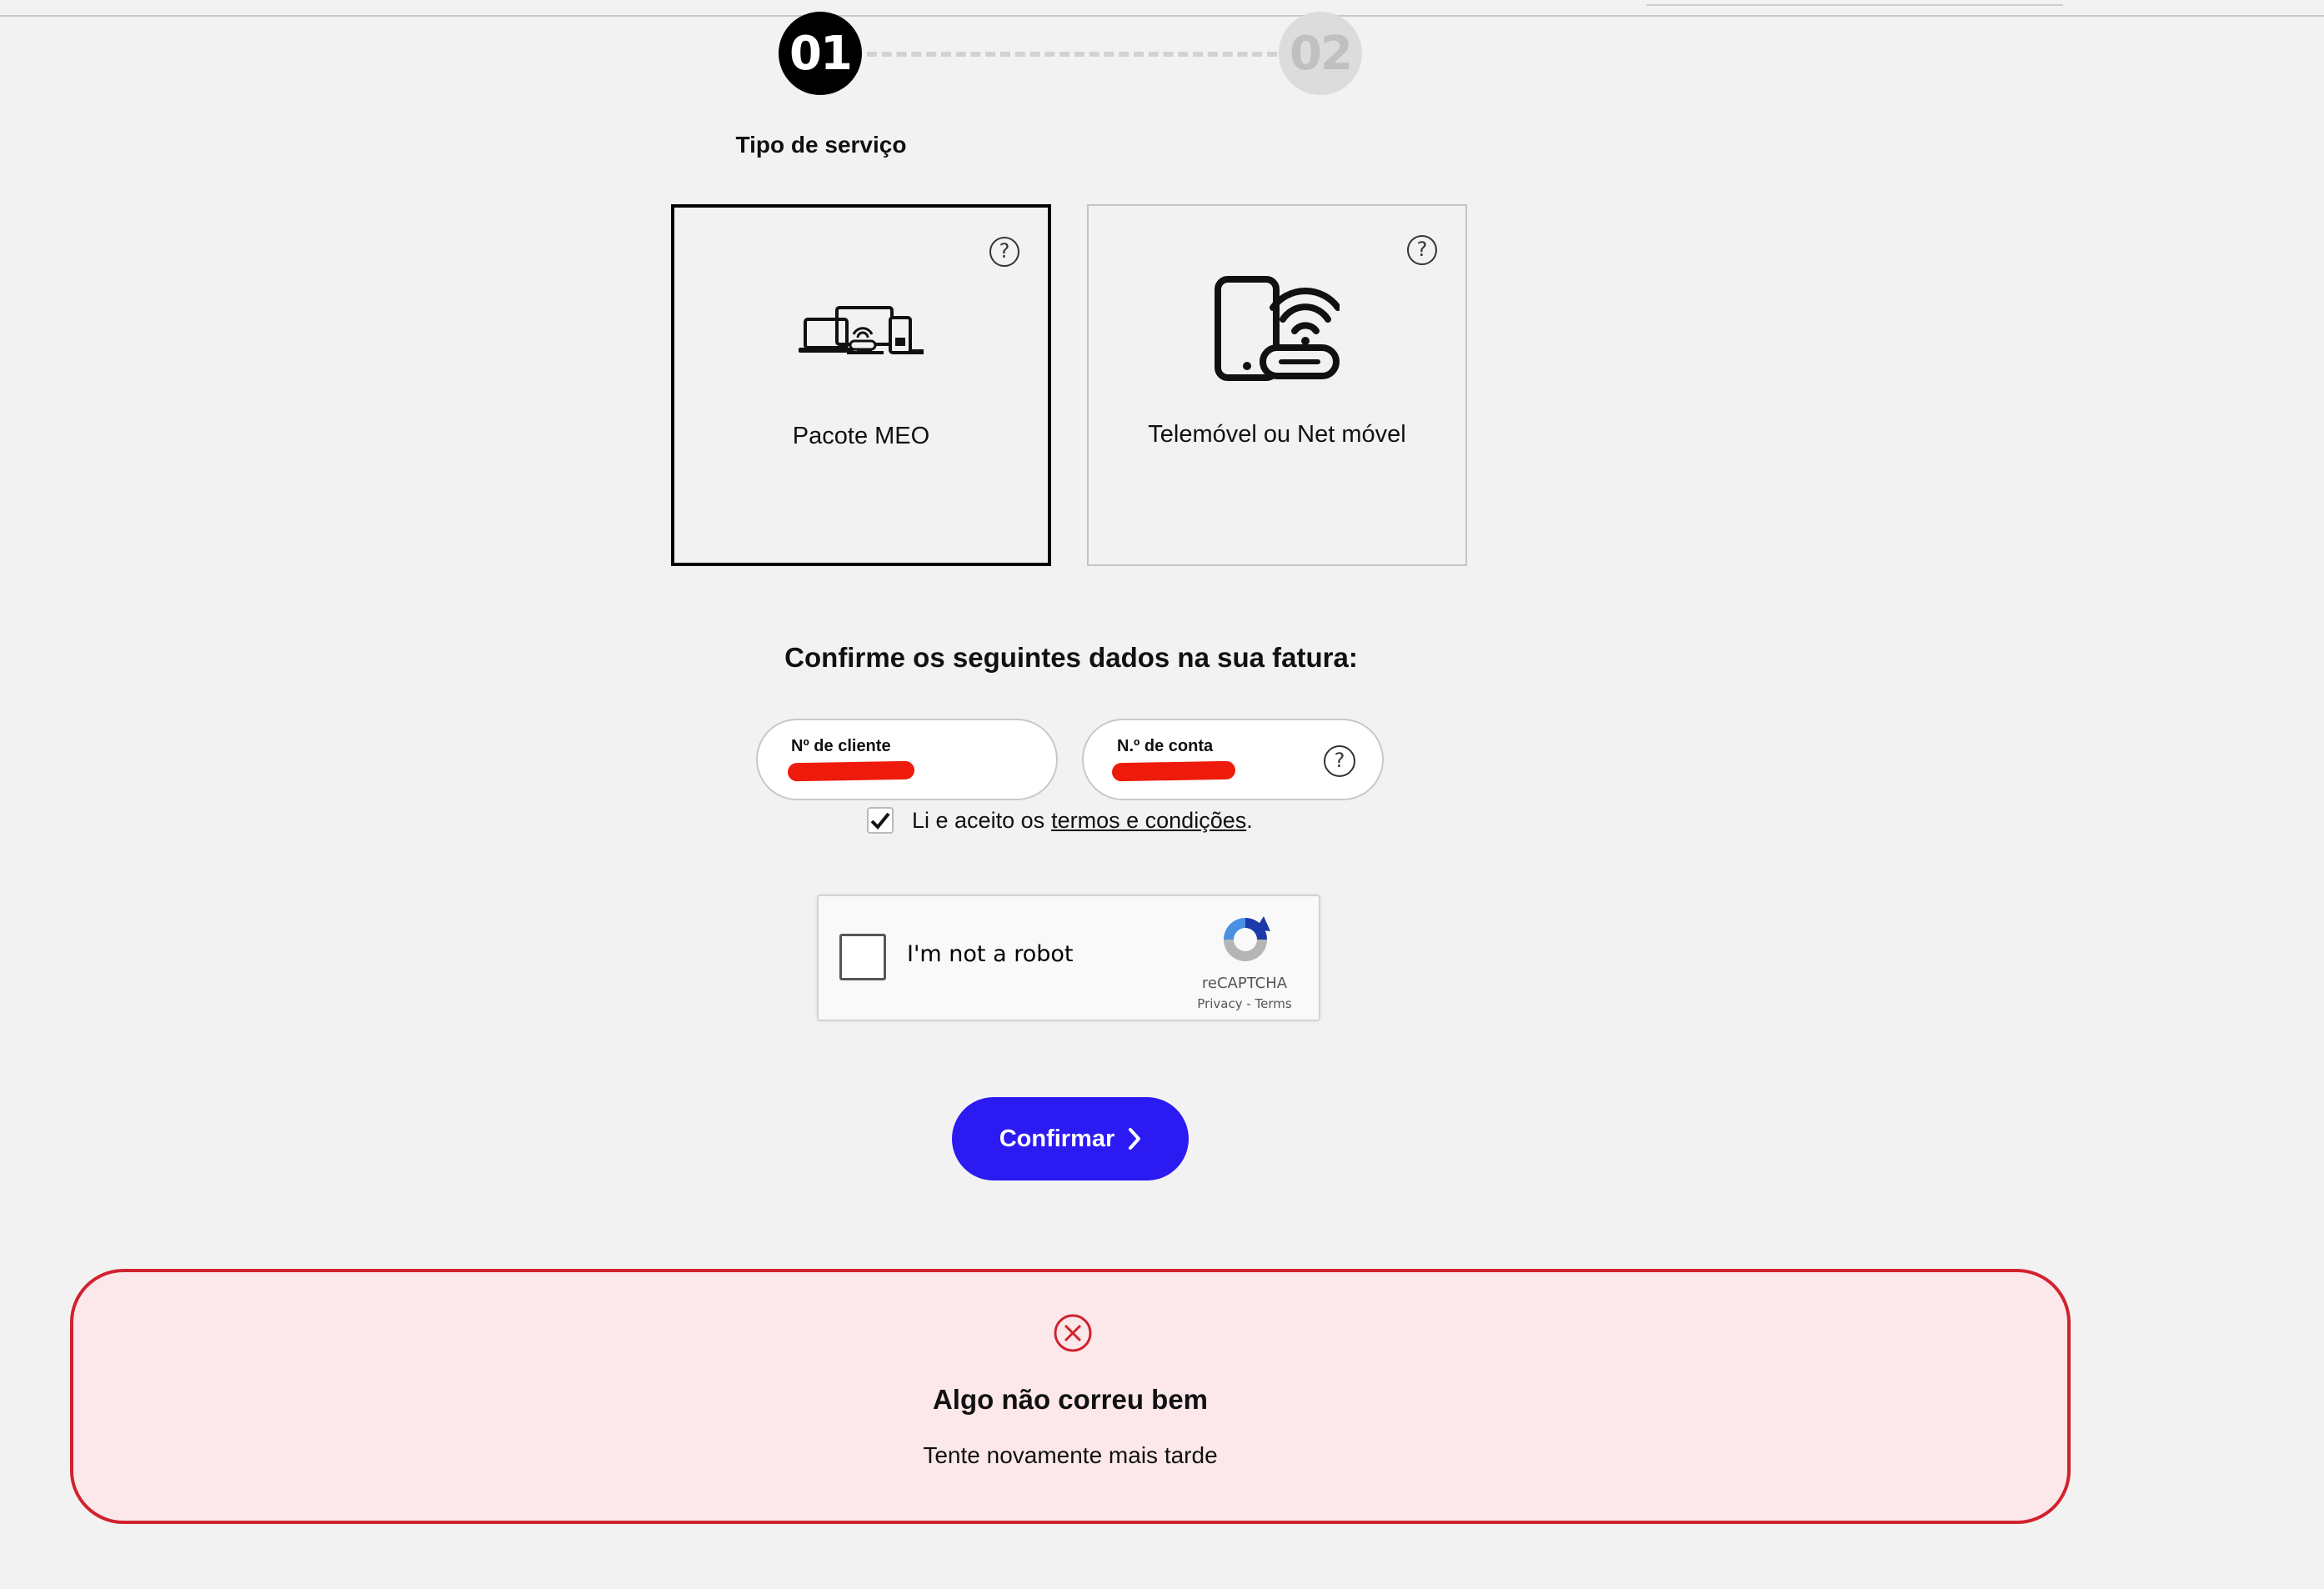 The width and height of the screenshot is (2324, 1589). I want to click on error-x-icon, so click(1073, 1333).